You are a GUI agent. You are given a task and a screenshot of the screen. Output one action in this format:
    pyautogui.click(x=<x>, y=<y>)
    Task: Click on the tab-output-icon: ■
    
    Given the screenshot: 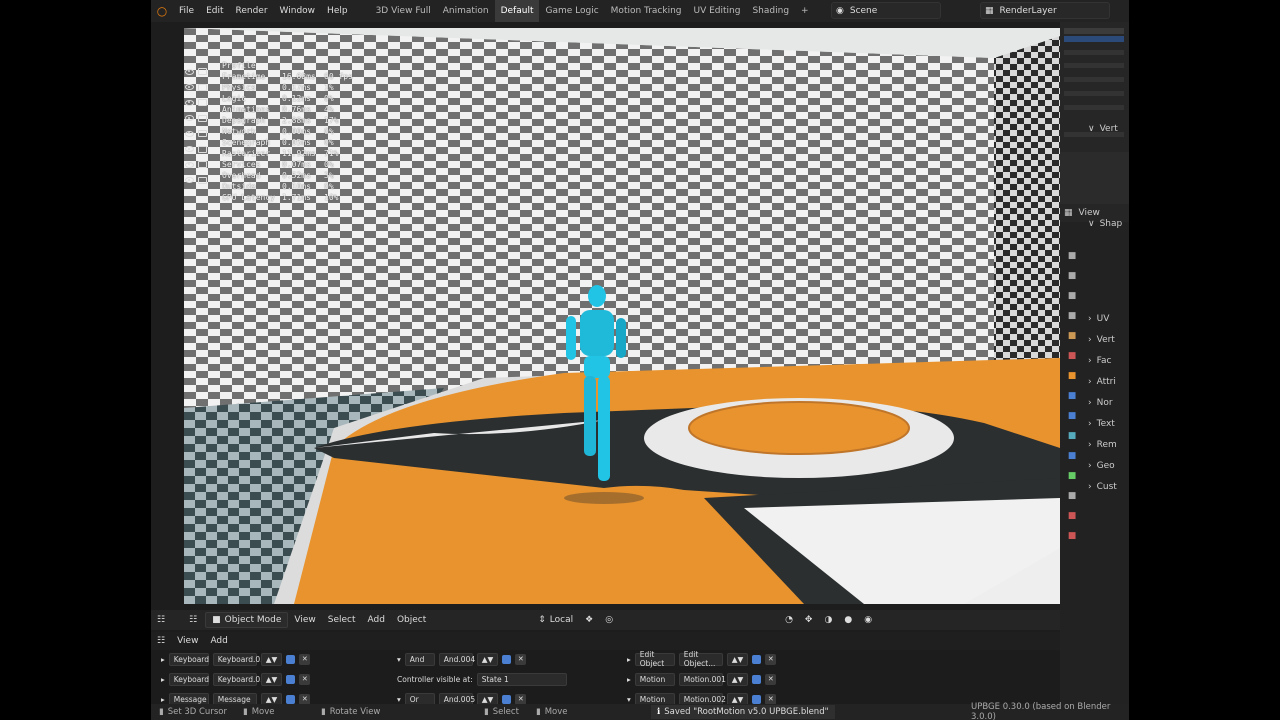 What is the action you would take?
    pyautogui.click(x=1072, y=296)
    